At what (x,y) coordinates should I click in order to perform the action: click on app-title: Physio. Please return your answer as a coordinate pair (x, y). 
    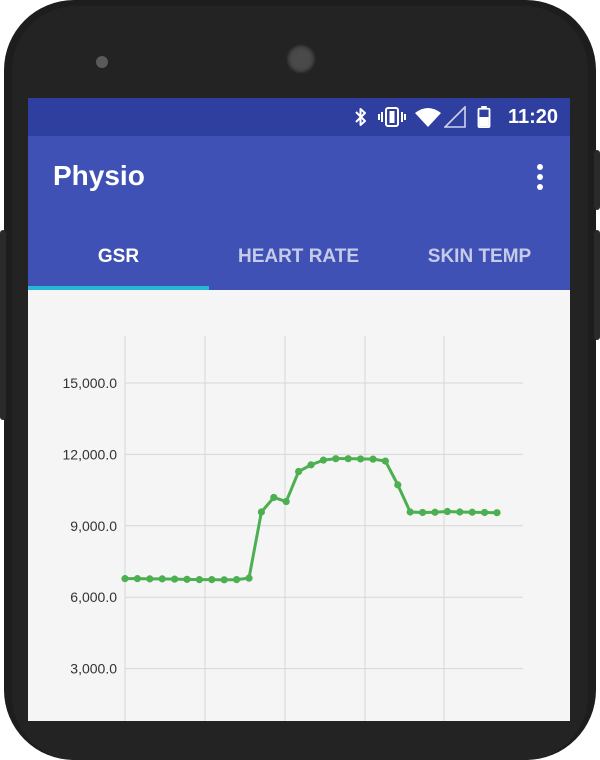
    Looking at the image, I should click on (99, 175).